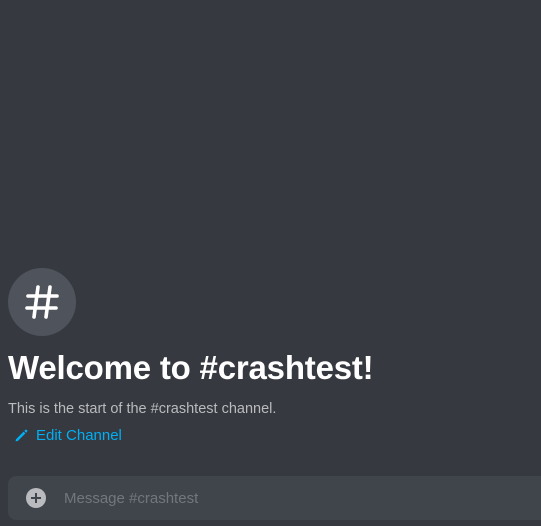 This screenshot has width=541, height=526. I want to click on attach-button, so click(36, 498).